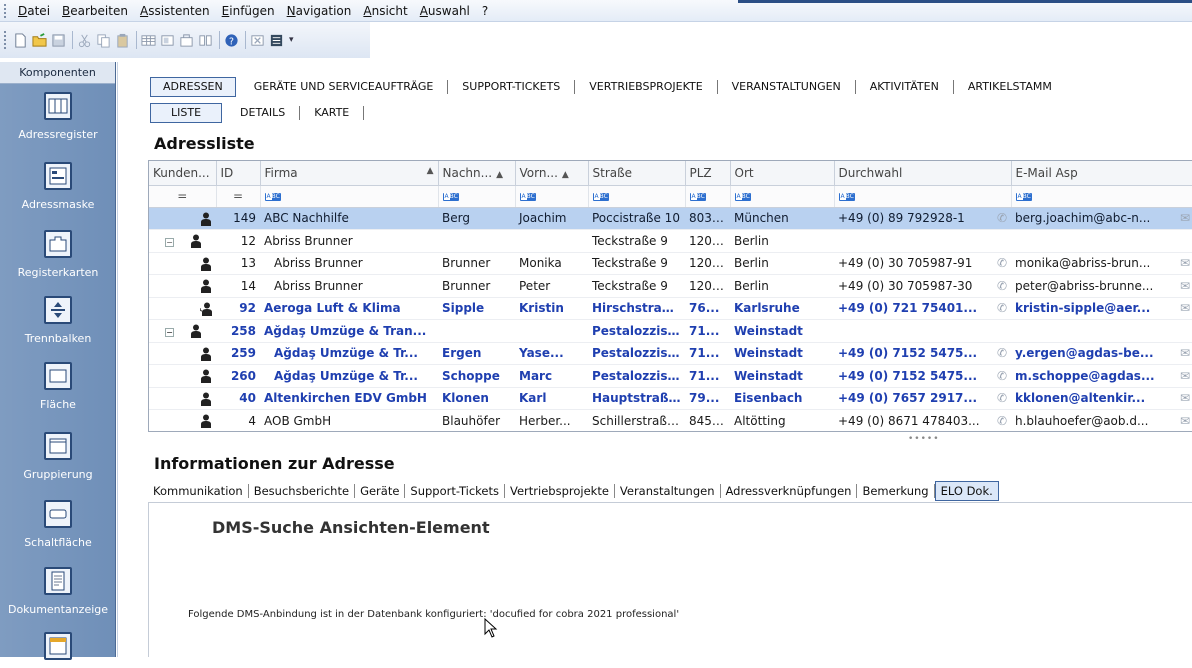 The image size is (1192, 668). Describe the element at coordinates (1101, 308) in the screenshot. I see `cell-email: kristin-sipple@aer... ✉` at that location.